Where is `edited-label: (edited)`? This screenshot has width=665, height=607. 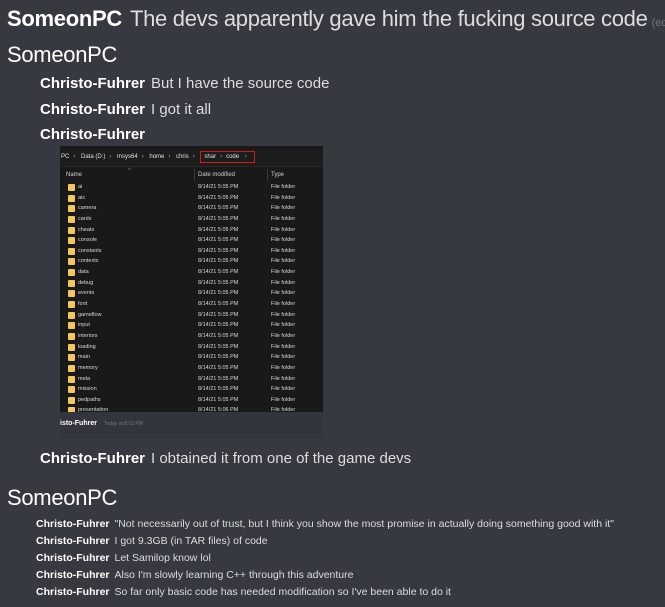
edited-label: (edited) is located at coordinates (658, 23).